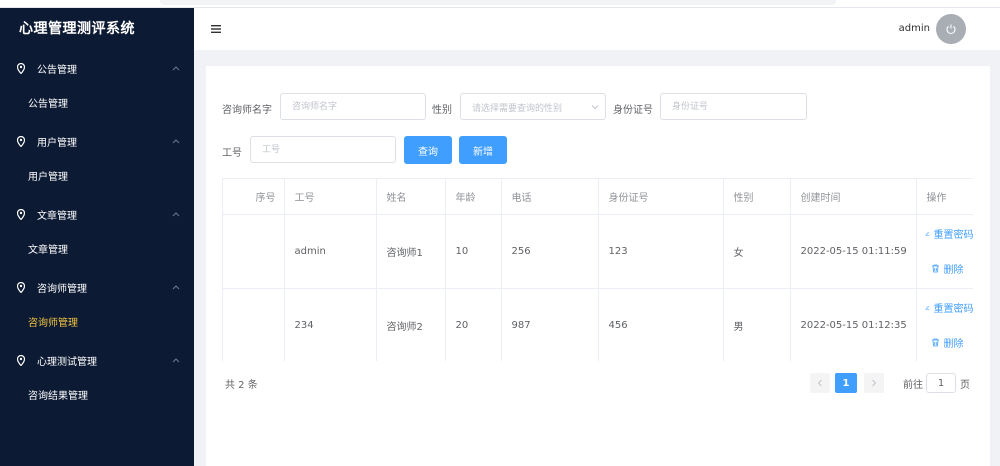 The width and height of the screenshot is (1000, 466). Describe the element at coordinates (944, 197) in the screenshot. I see `col-header-actions: 操作` at that location.